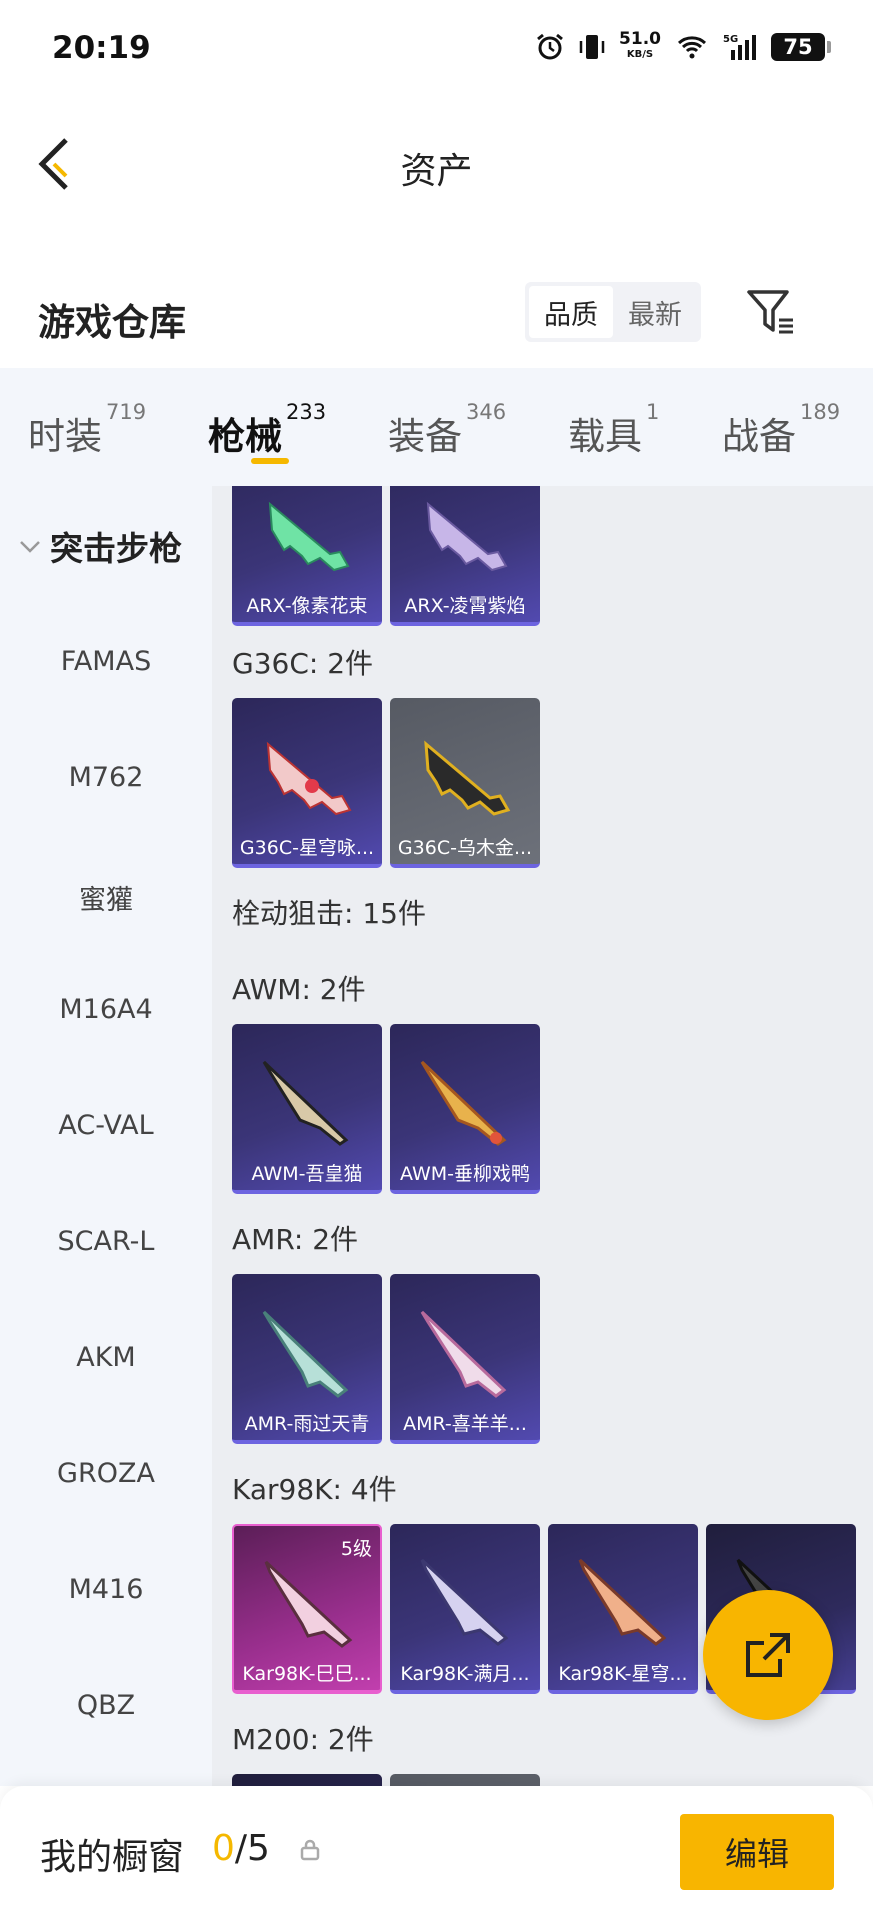 The width and height of the screenshot is (873, 1920). Describe the element at coordinates (307, 606) in the screenshot. I see `skin-name: ARX-像素花束` at that location.